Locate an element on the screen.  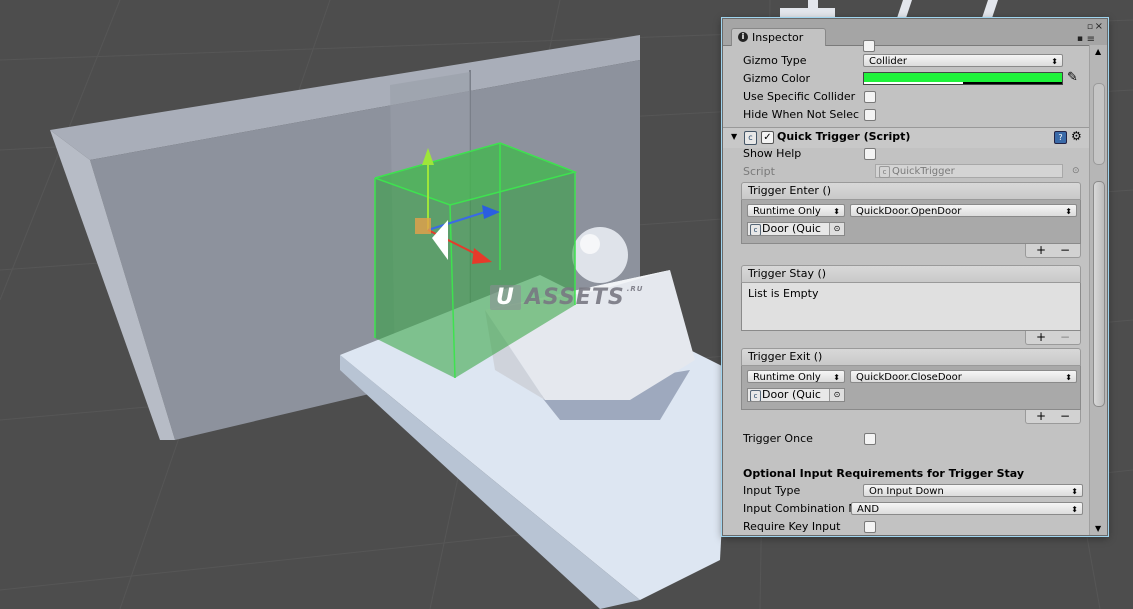
gizmo-type-dropdown: Collider ⬍ is located at coordinates (963, 60).